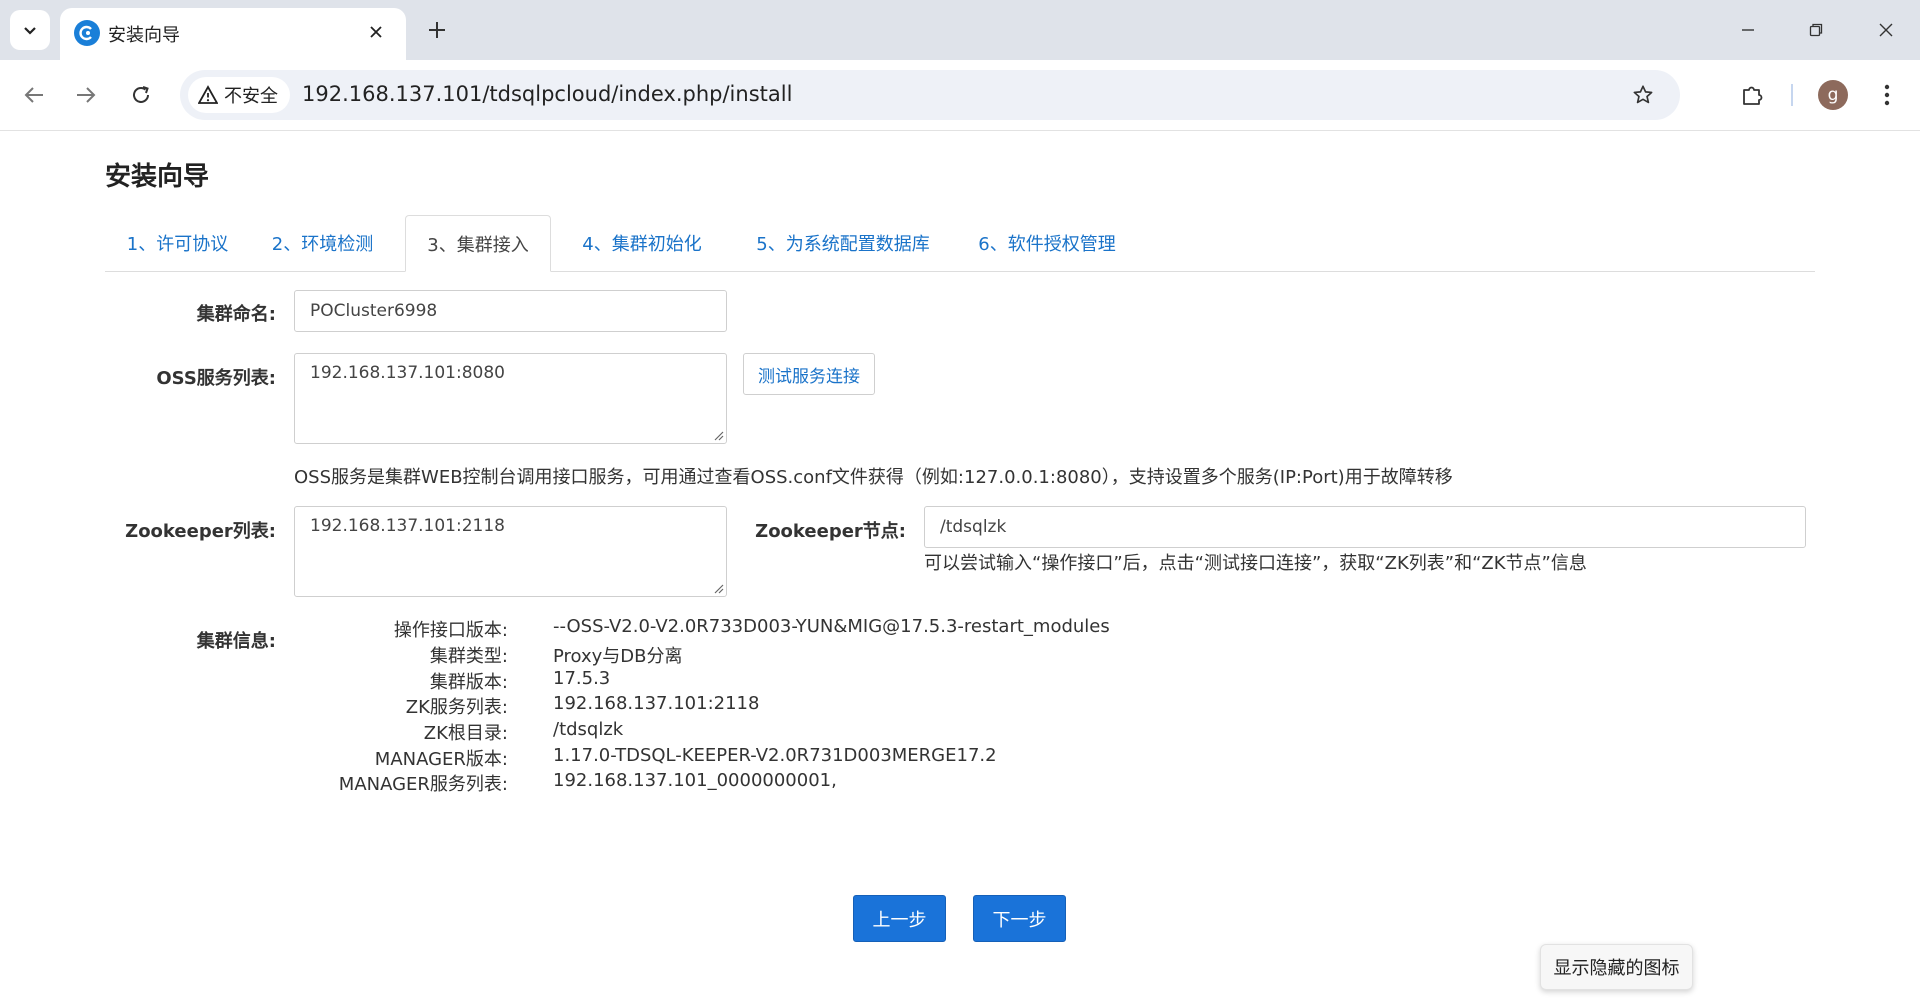 The height and width of the screenshot is (1008, 1920). I want to click on puzzle-icon, so click(1753, 95).